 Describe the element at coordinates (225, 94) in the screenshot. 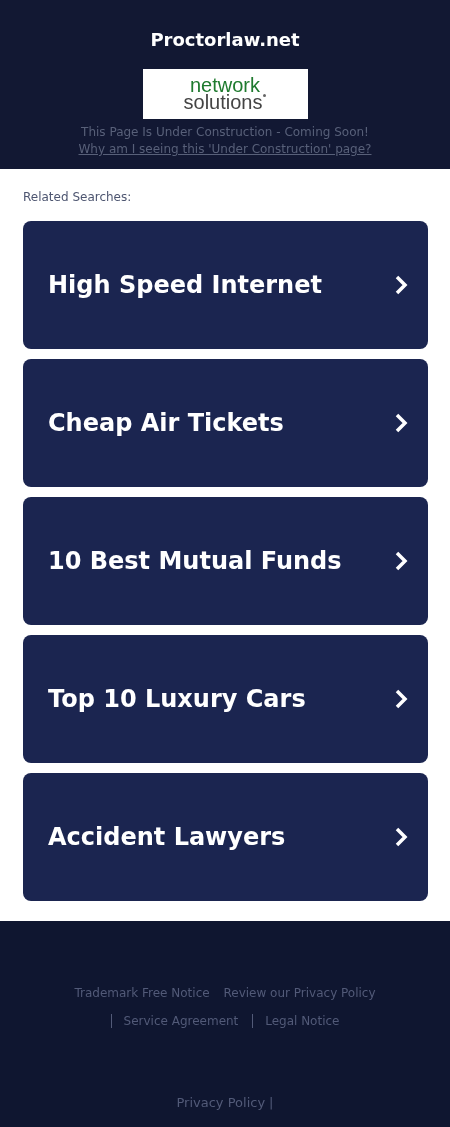

I see `logo: network solutions` at that location.